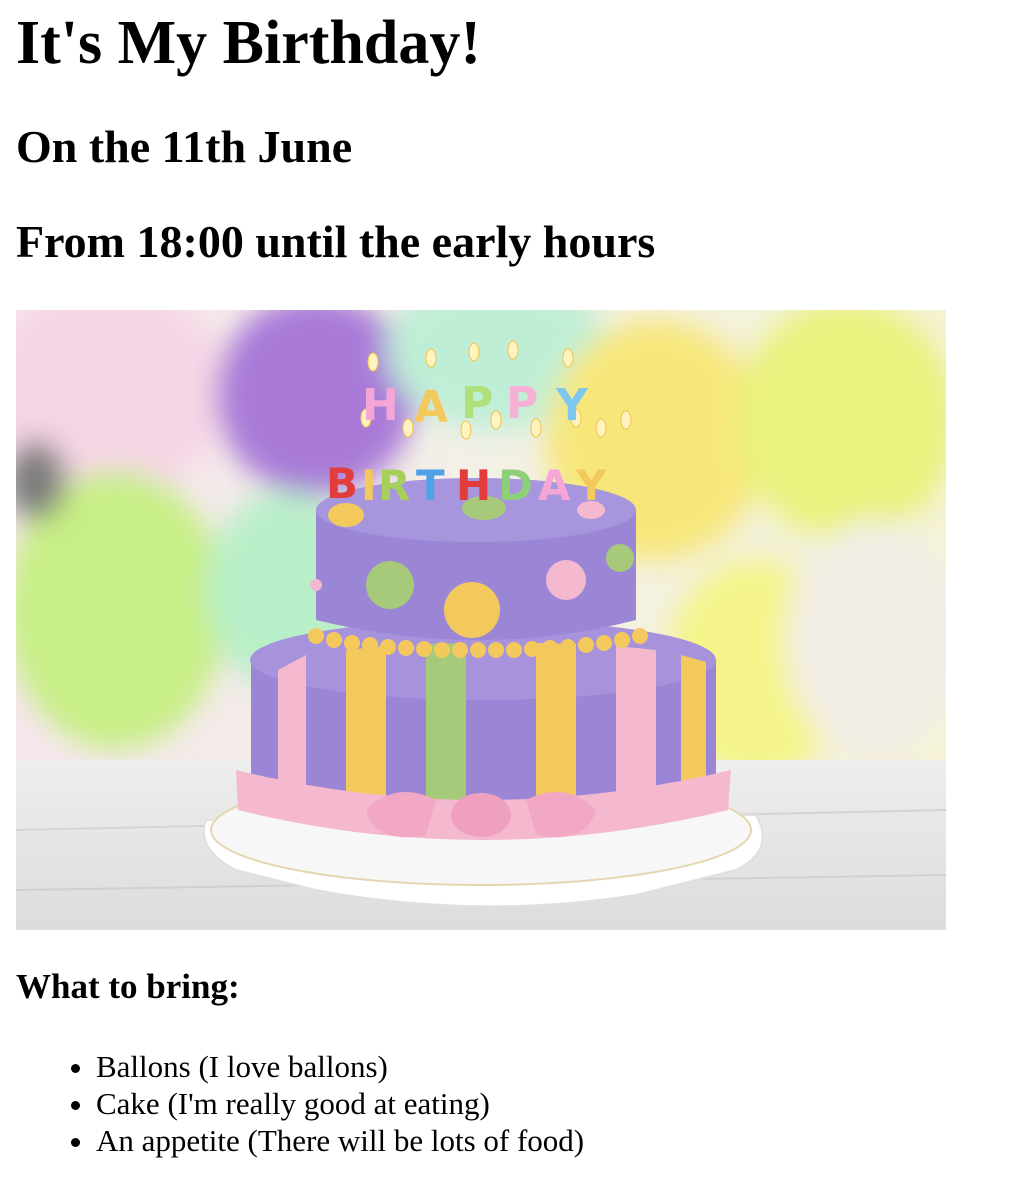 The width and height of the screenshot is (1024, 1186). I want to click on svg-text: I, so click(369, 485).